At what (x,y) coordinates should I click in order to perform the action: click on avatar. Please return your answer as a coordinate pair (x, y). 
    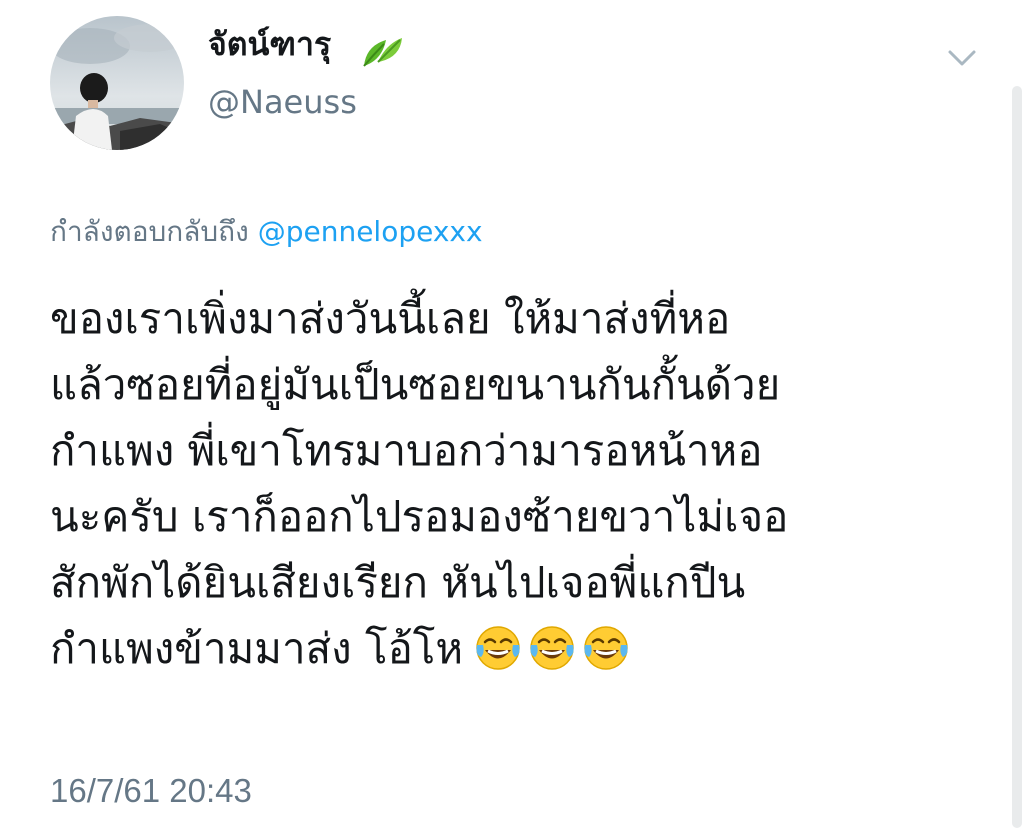
    Looking at the image, I should click on (117, 83).